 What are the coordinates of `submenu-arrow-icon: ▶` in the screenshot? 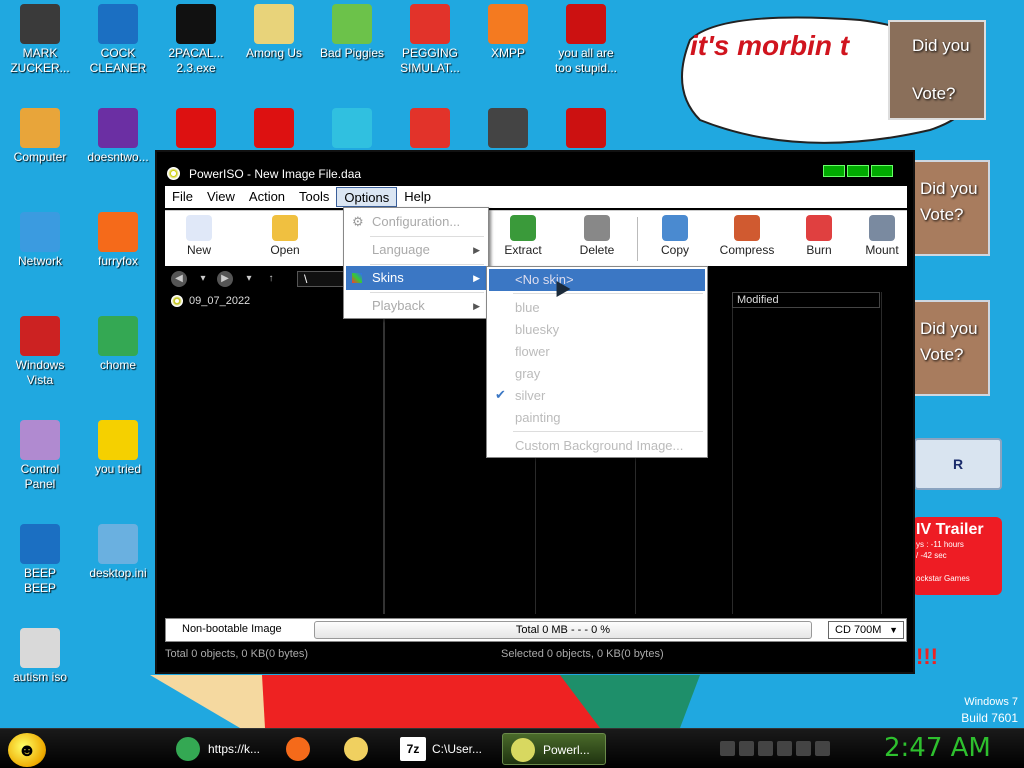 It's located at (476, 278).